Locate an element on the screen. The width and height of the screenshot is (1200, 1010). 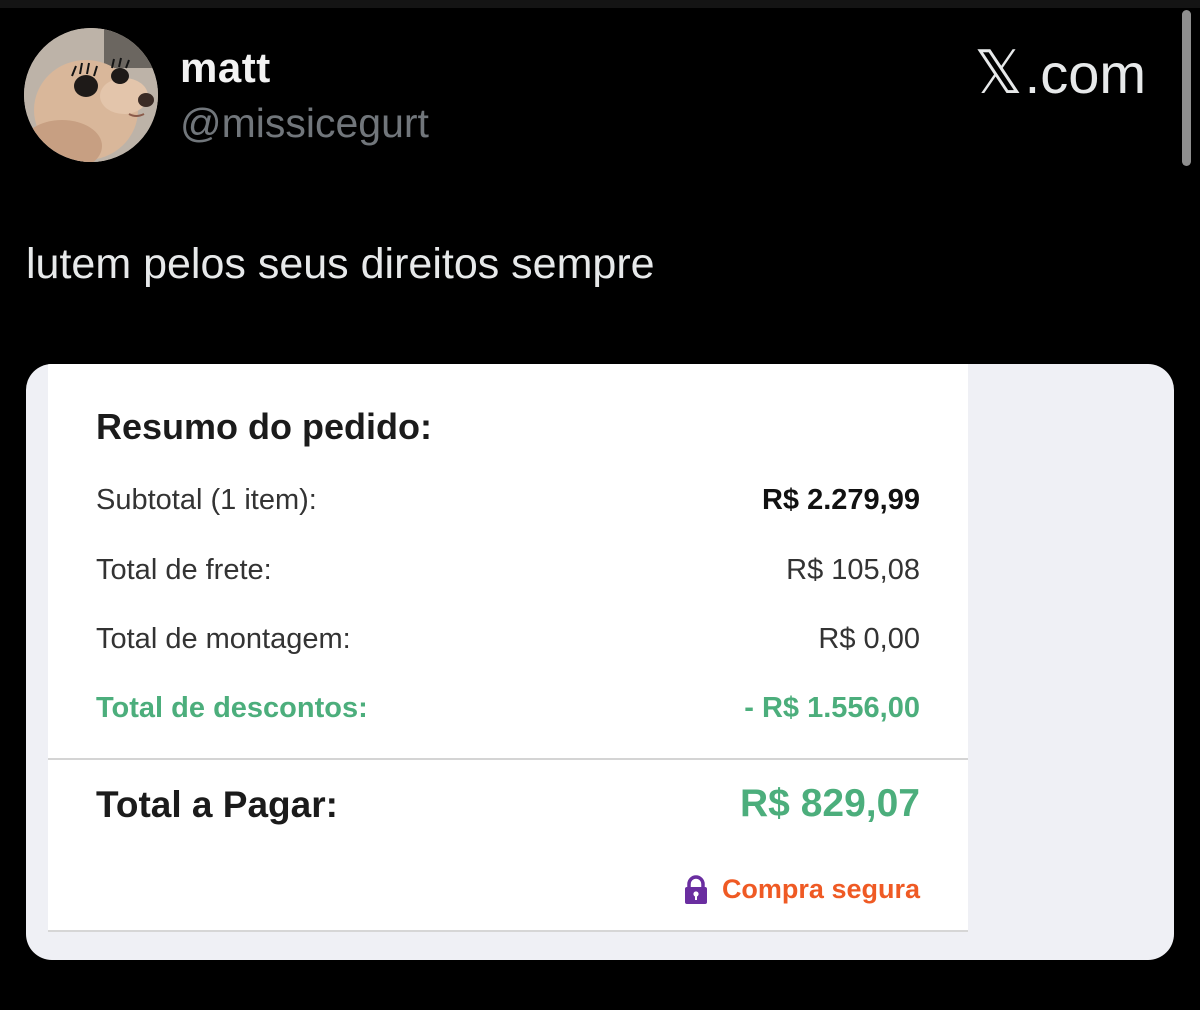
subtotal-value: R$ 2.279,99 is located at coordinates (840, 500).